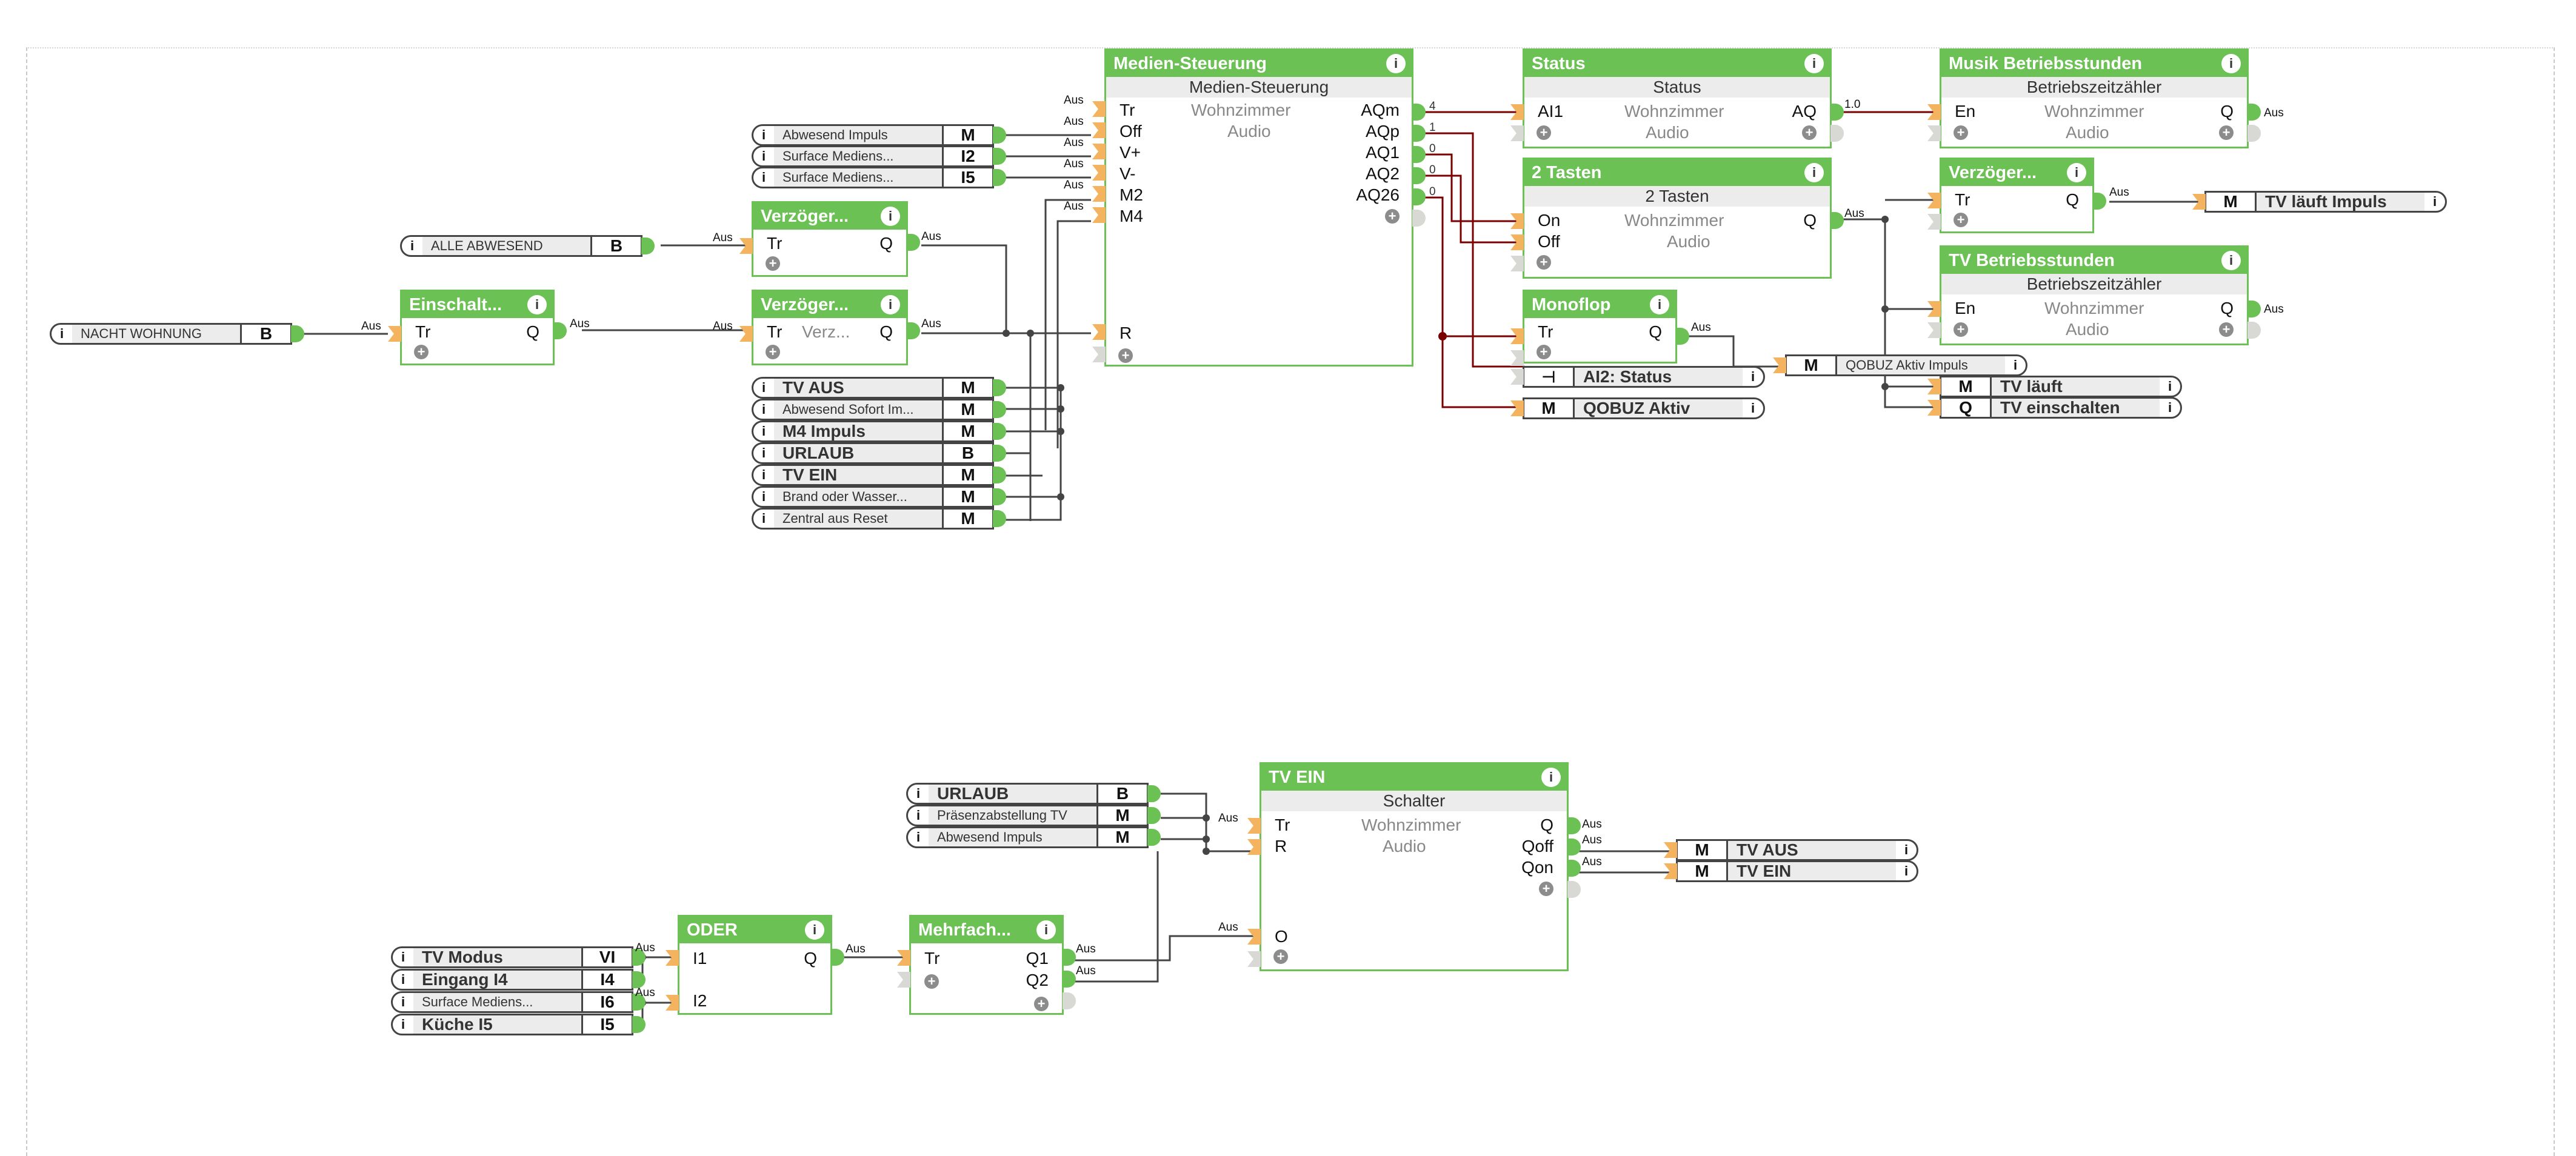 The height and width of the screenshot is (1156, 2576). Describe the element at coordinates (830, 327) in the screenshot. I see `block-verzoegerung-2: Verzöger... i Tr Verz... Q +` at that location.